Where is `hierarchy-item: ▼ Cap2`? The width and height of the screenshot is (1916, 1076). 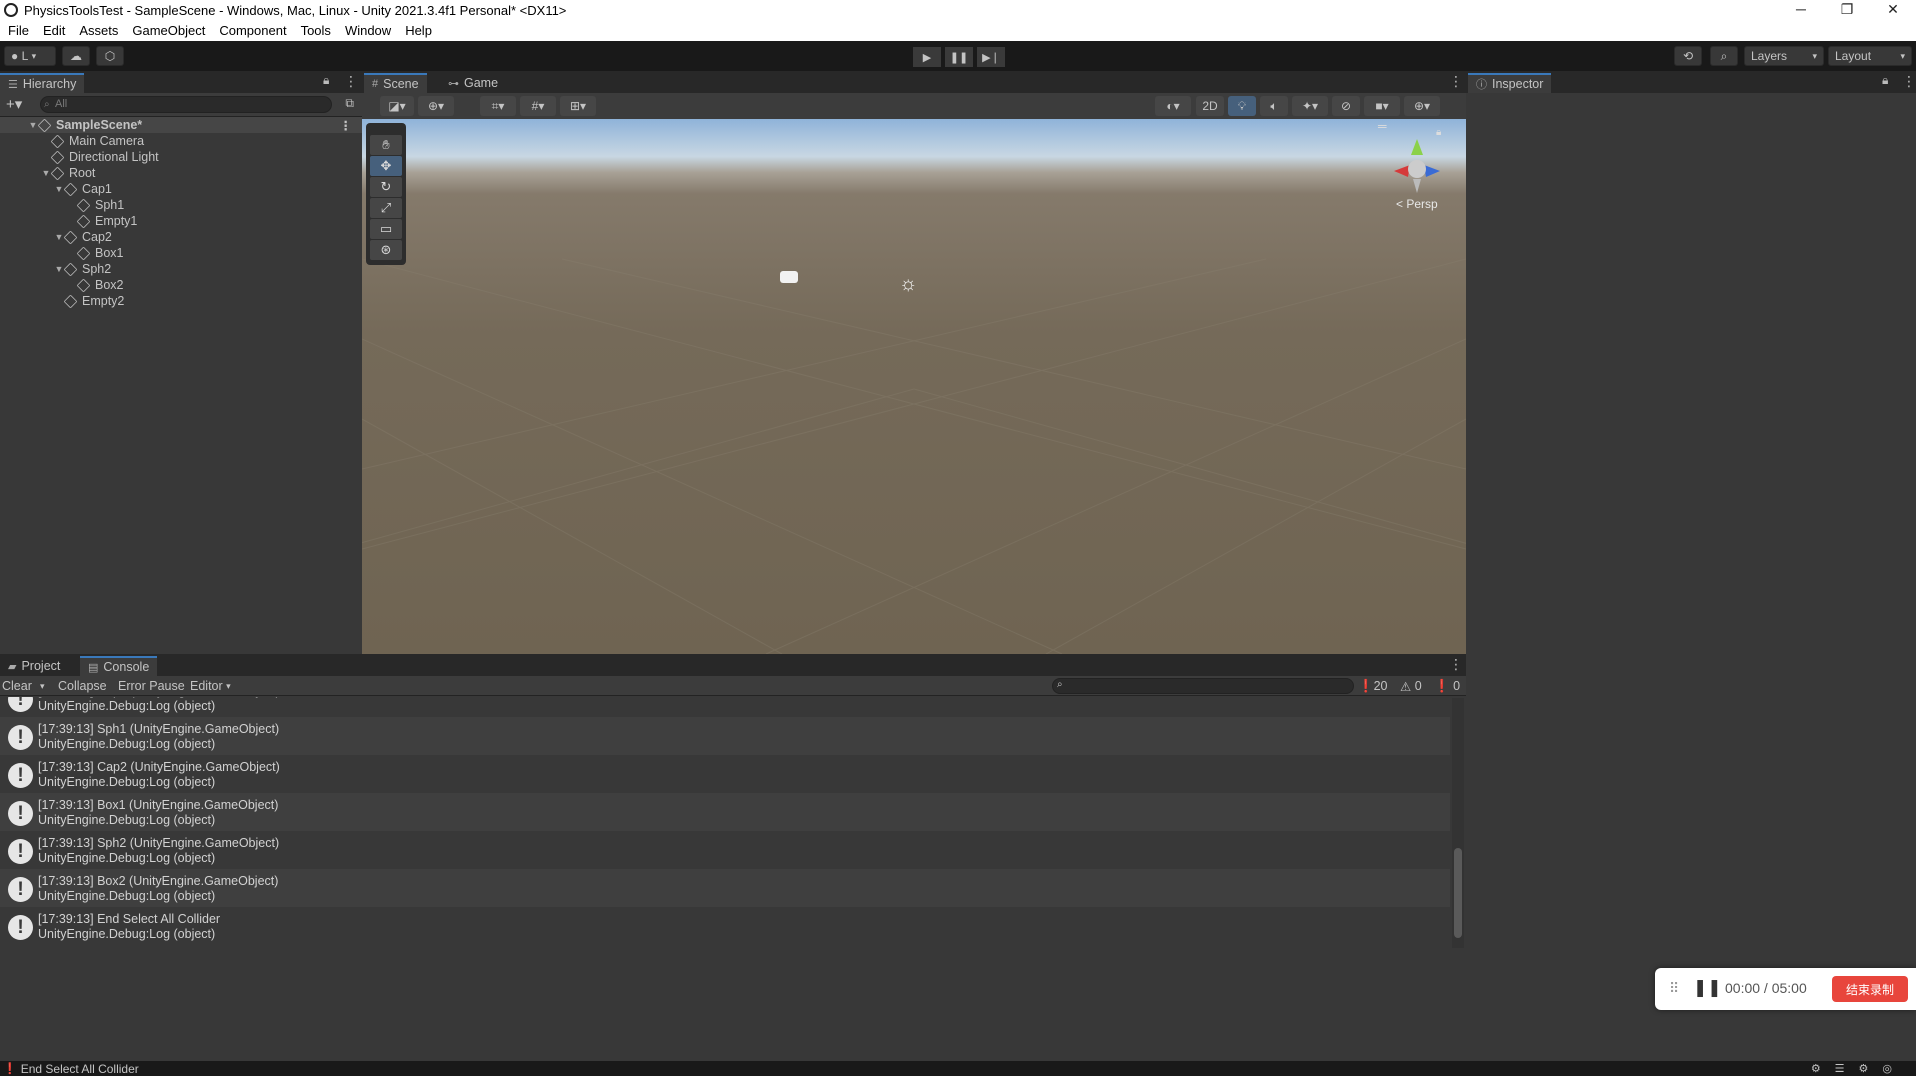
hierarchy-item: ▼ Cap2 is located at coordinates (181, 237).